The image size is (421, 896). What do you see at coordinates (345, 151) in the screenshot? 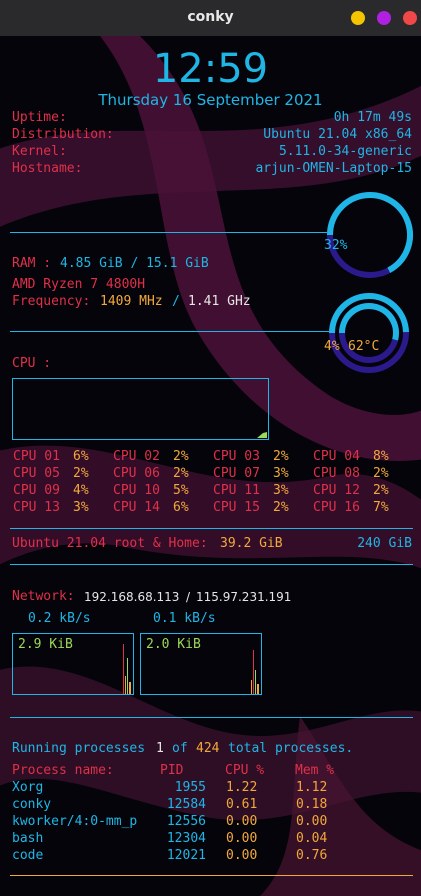
I see `kernel-value: 5.11.0-34-generic` at bounding box center [345, 151].